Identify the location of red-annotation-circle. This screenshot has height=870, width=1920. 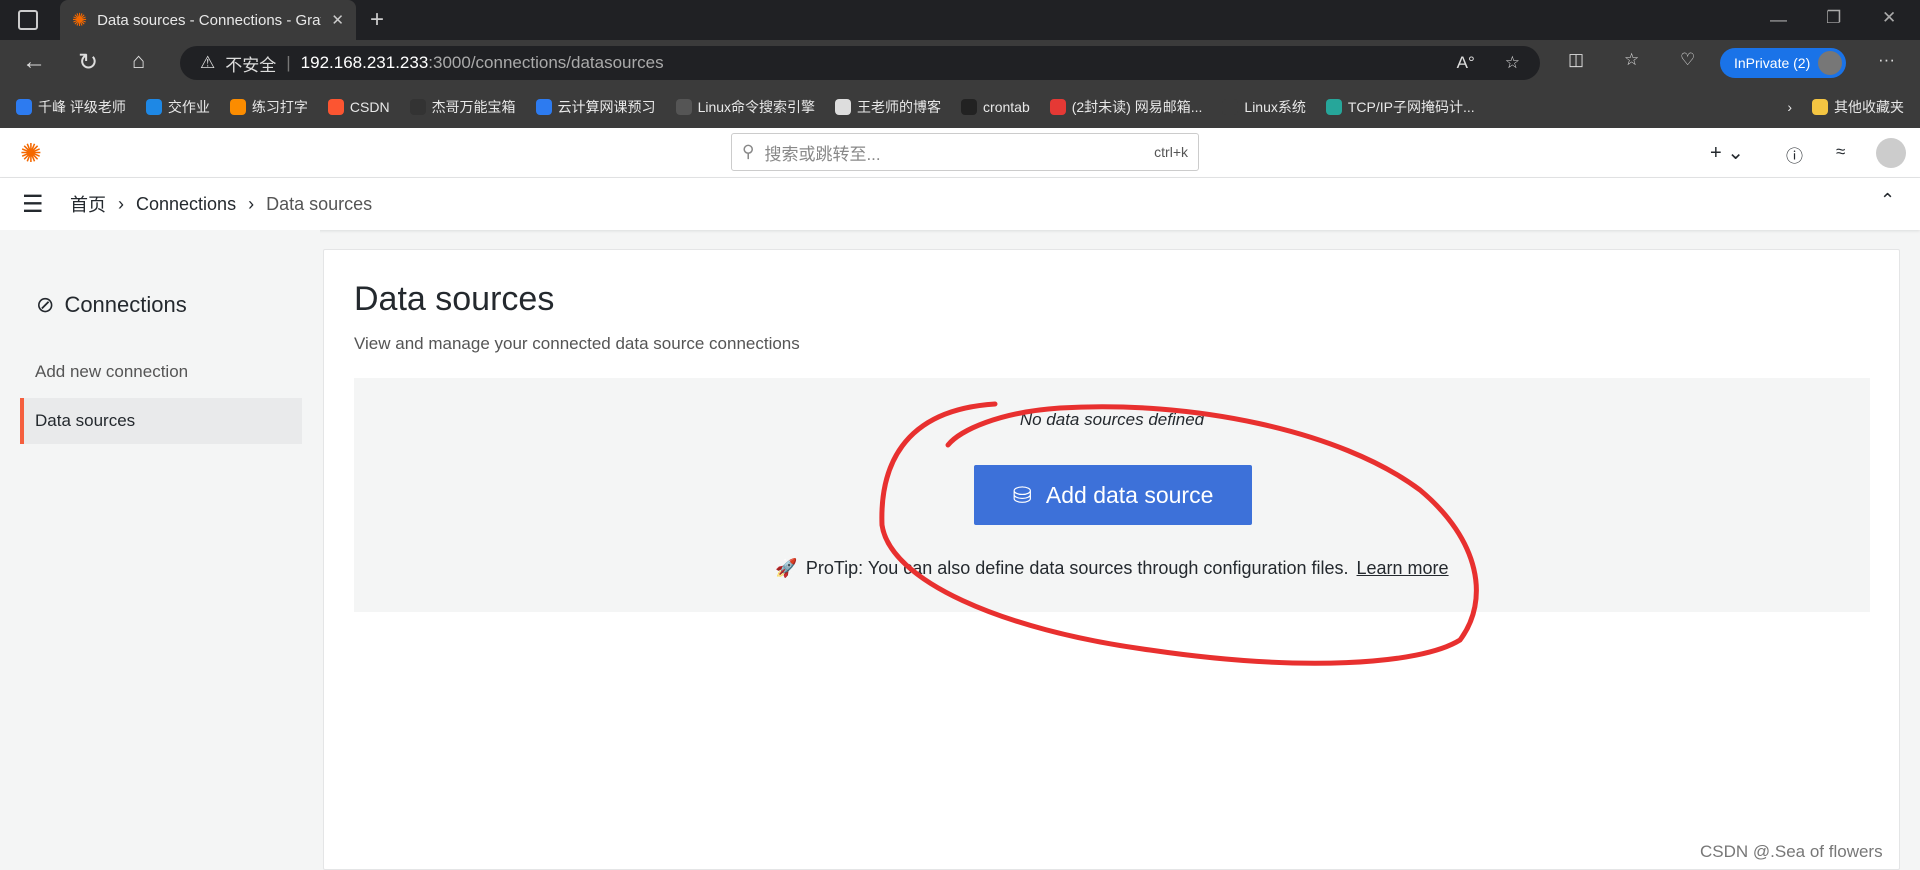
(1179, 533).